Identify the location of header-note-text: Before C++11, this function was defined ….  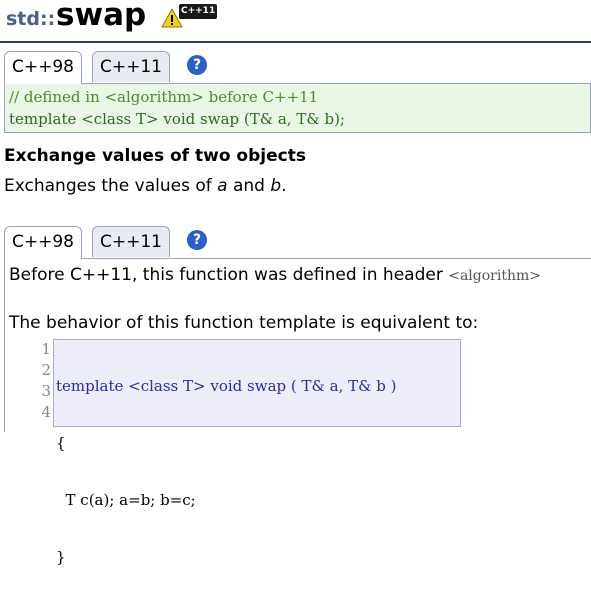
(229, 275).